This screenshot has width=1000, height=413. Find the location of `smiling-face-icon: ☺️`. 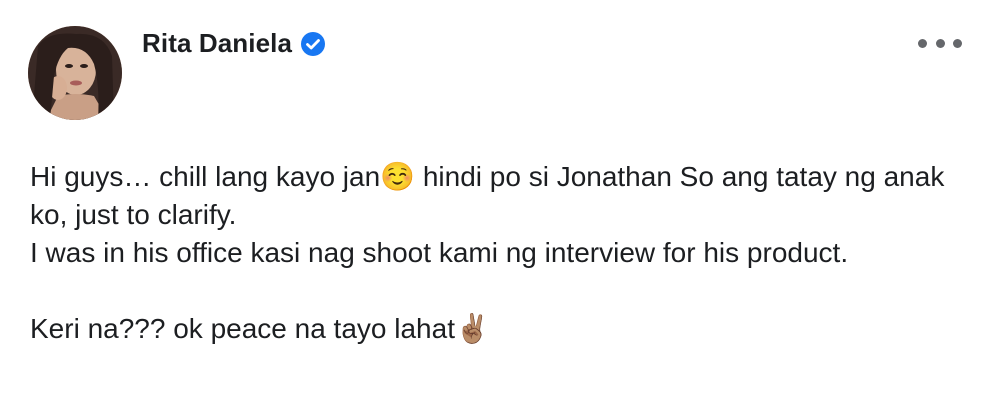

smiling-face-icon: ☺️ is located at coordinates (398, 176).